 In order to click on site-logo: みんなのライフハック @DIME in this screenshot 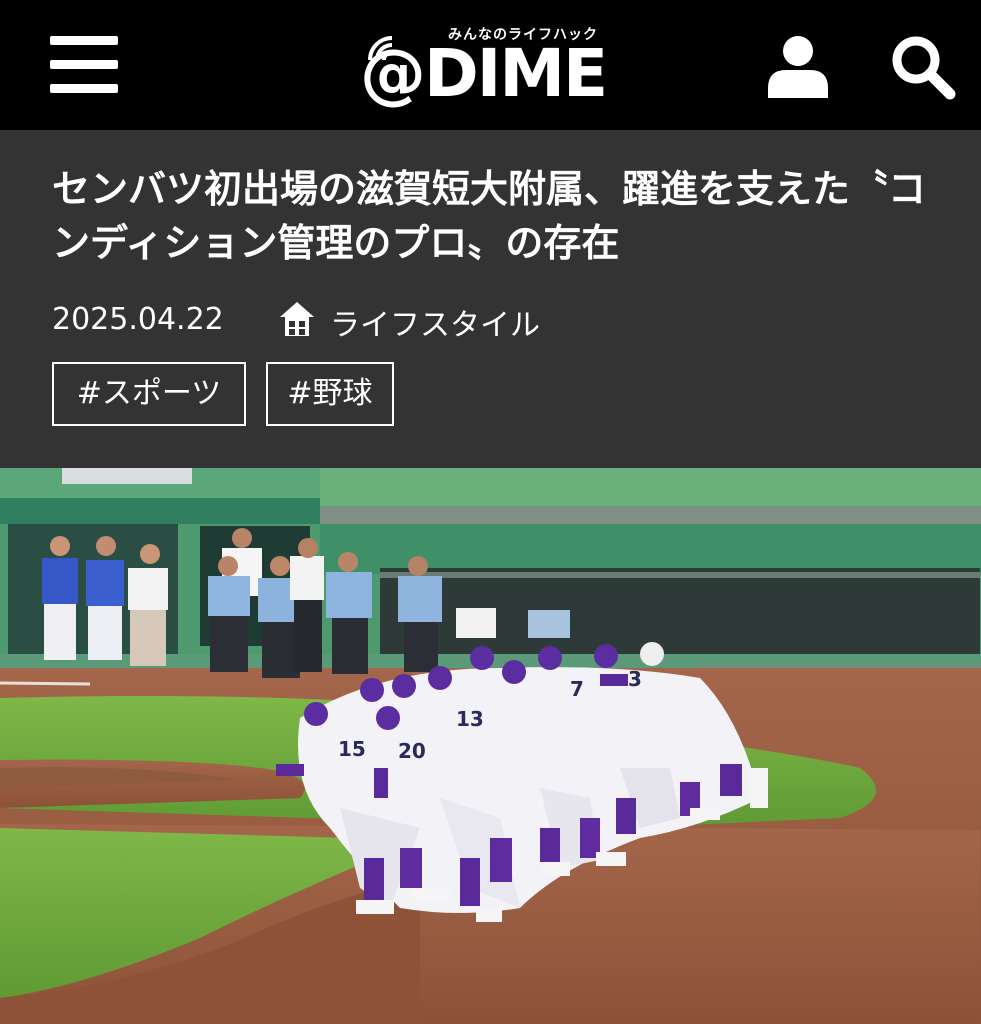, I will do `click(495, 67)`.